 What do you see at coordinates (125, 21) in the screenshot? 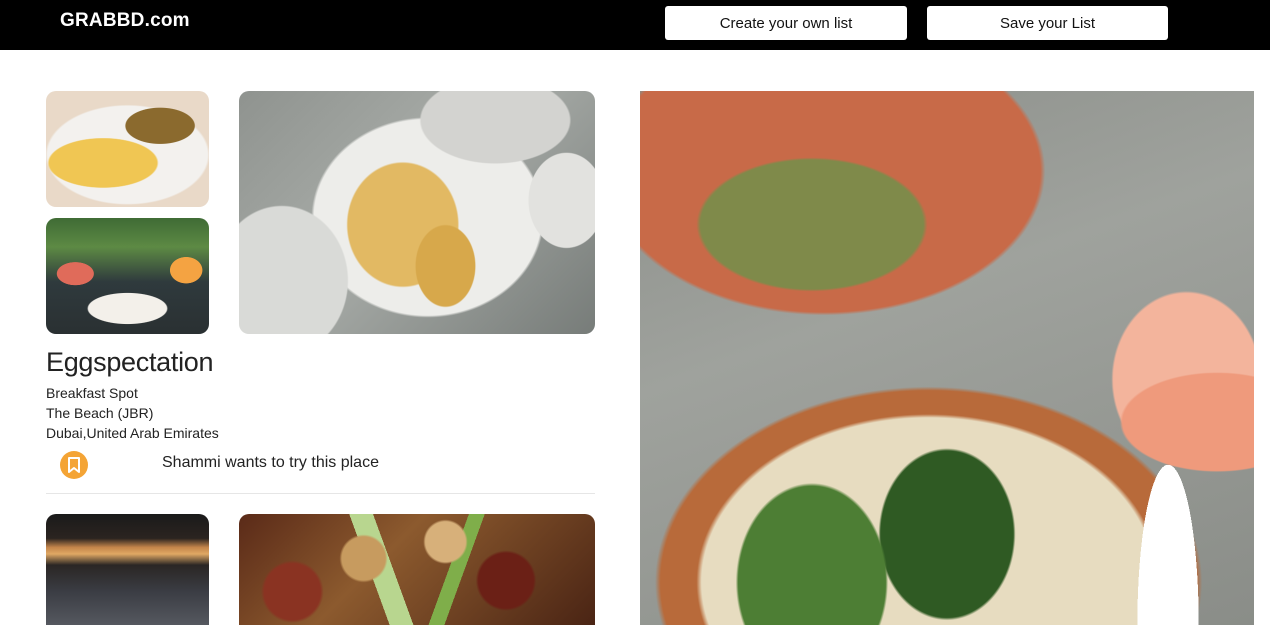
I see `brand-logo: GRABBD.com` at bounding box center [125, 21].